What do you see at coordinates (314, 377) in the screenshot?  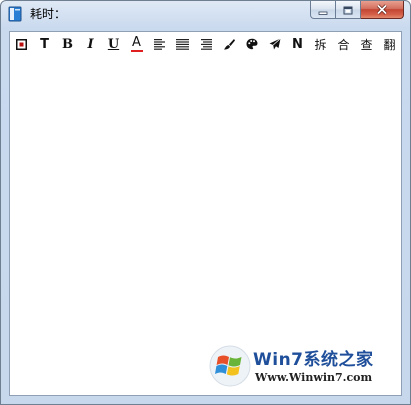 I see `watermark-url: Www.Winwin7.com` at bounding box center [314, 377].